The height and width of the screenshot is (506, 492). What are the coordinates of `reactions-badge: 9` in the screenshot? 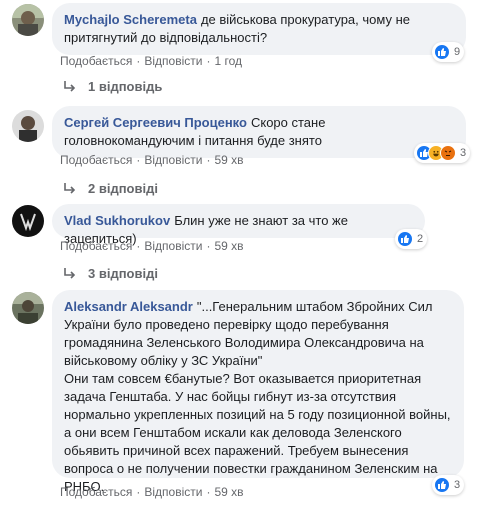 It's located at (448, 52).